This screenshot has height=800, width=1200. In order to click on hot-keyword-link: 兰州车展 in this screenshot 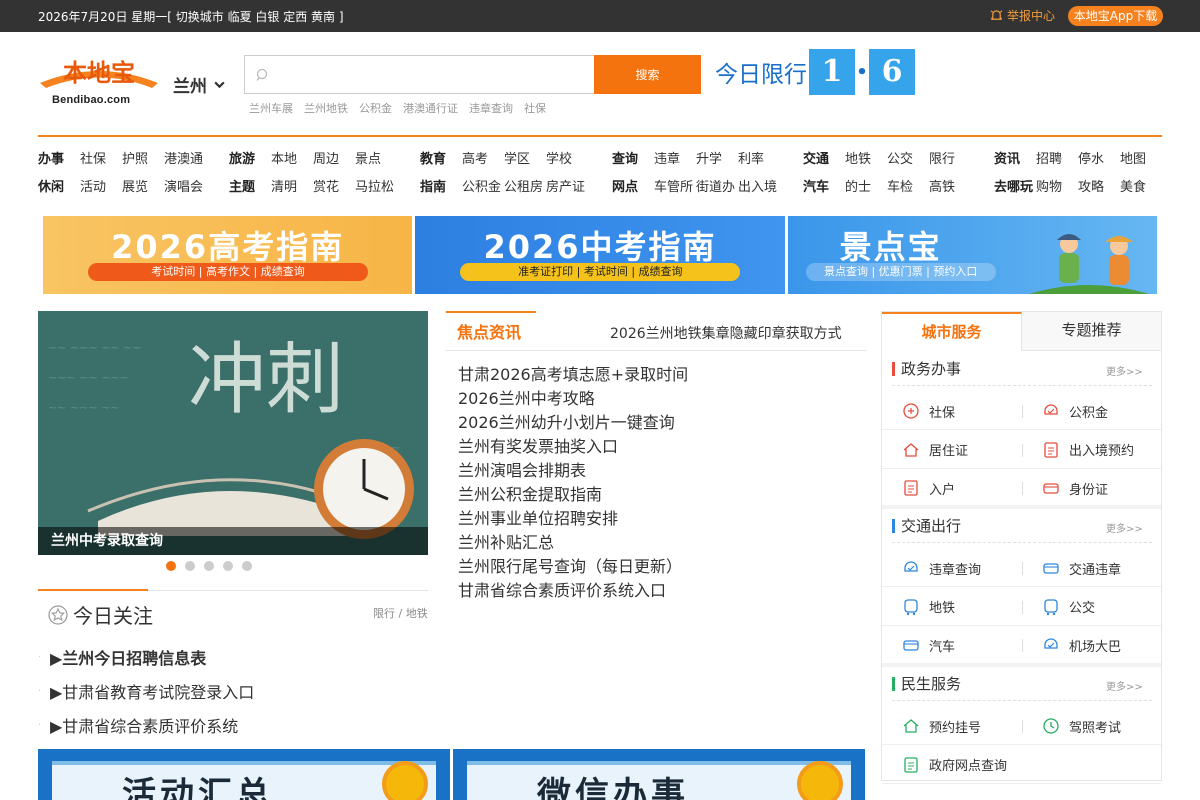, I will do `click(271, 108)`.